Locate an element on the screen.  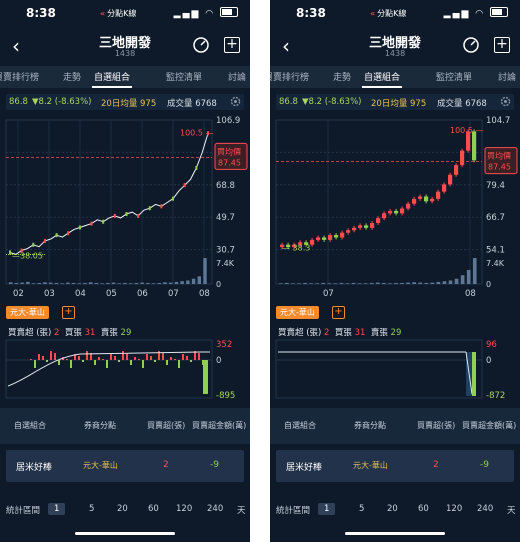
signal-wifi-icon: ▂▄▆ ◠ is located at coordinates (206, 13).